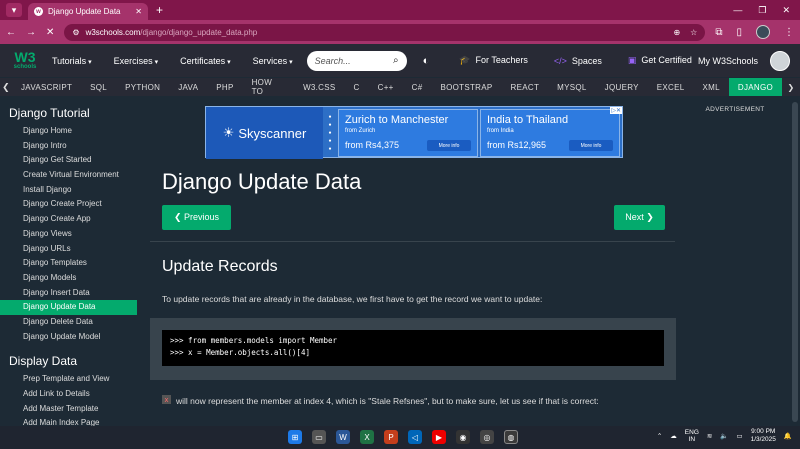 Image resolution: width=800 pixels, height=449 pixels. What do you see at coordinates (46, 87) in the screenshot?
I see `subnav-item: JAVASCRIPT` at bounding box center [46, 87].